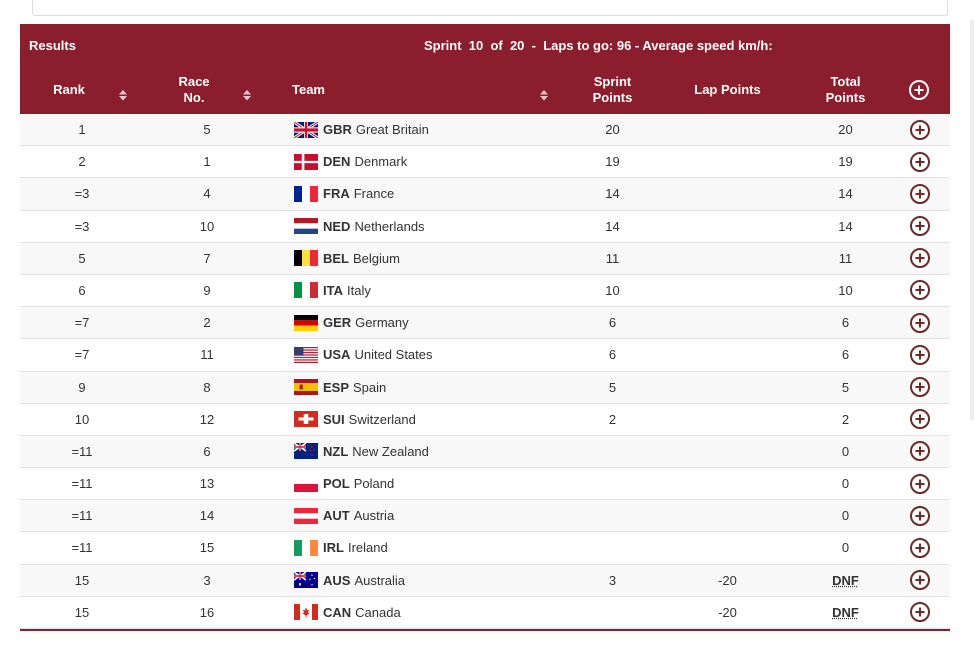 Image resolution: width=980 pixels, height=650 pixels. I want to click on race-no-cell: 10, so click(207, 226).